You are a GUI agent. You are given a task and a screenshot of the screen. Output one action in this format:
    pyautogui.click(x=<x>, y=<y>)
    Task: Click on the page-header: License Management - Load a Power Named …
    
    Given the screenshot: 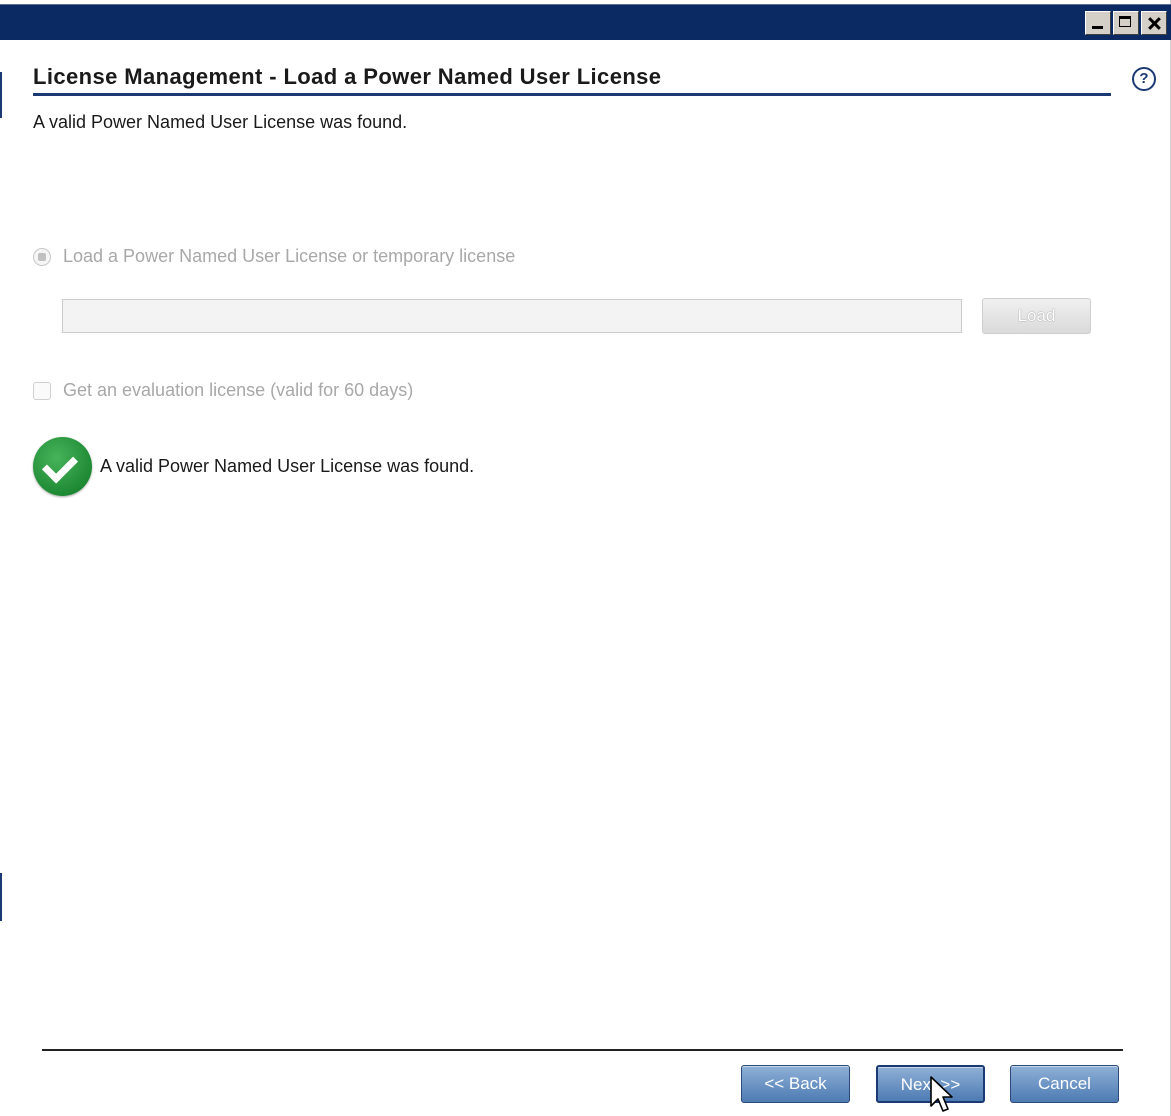 What is the action you would take?
    pyautogui.click(x=572, y=79)
    